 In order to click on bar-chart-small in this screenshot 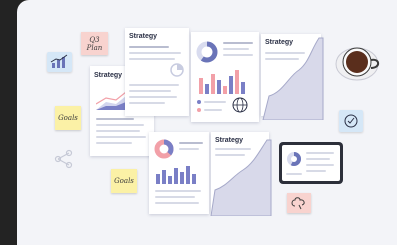, I will do `click(176, 175)`.